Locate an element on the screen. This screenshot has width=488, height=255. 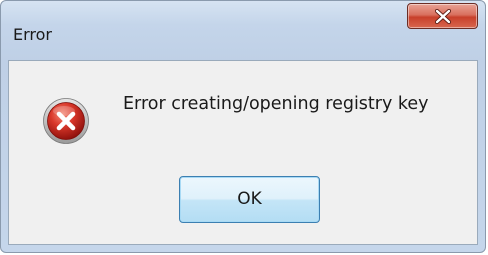
error-message: Error creating/opening registry key is located at coordinates (276, 104).